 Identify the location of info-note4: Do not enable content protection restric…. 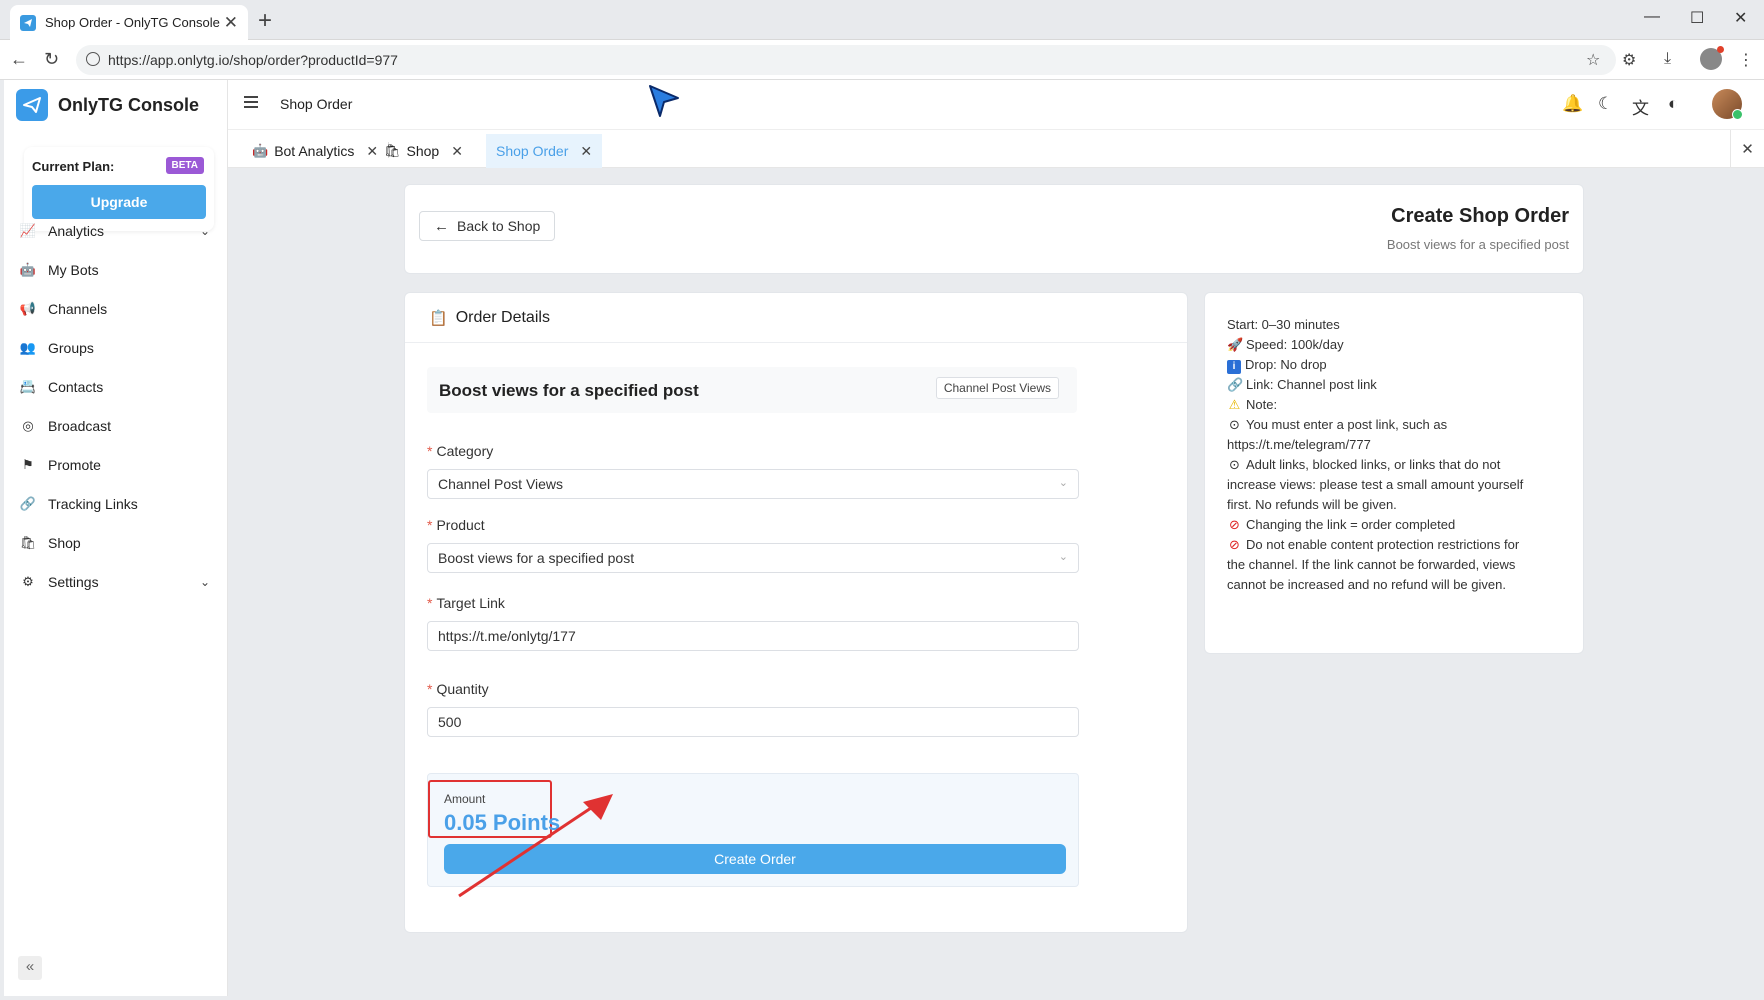
(1373, 564).